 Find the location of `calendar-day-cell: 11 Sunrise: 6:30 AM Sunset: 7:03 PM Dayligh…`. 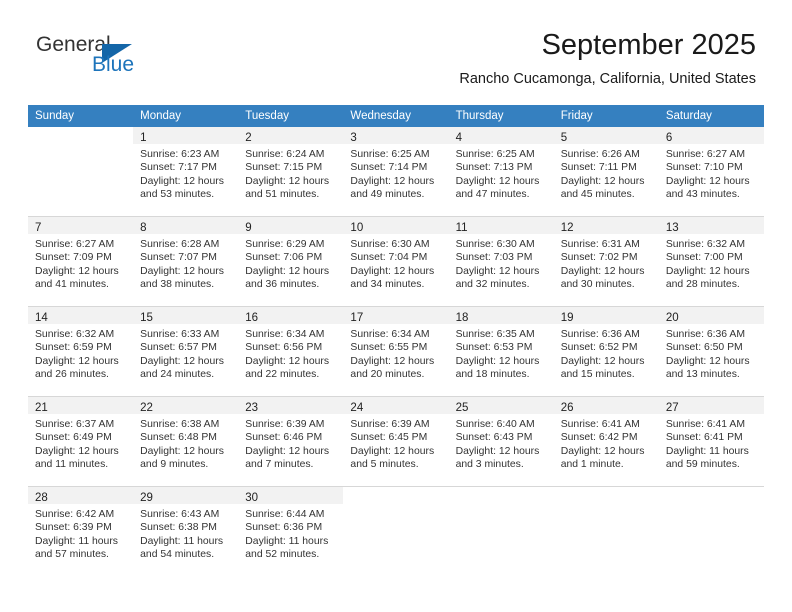

calendar-day-cell: 11 Sunrise: 6:30 AM Sunset: 7:03 PM Dayligh… is located at coordinates (501, 261).